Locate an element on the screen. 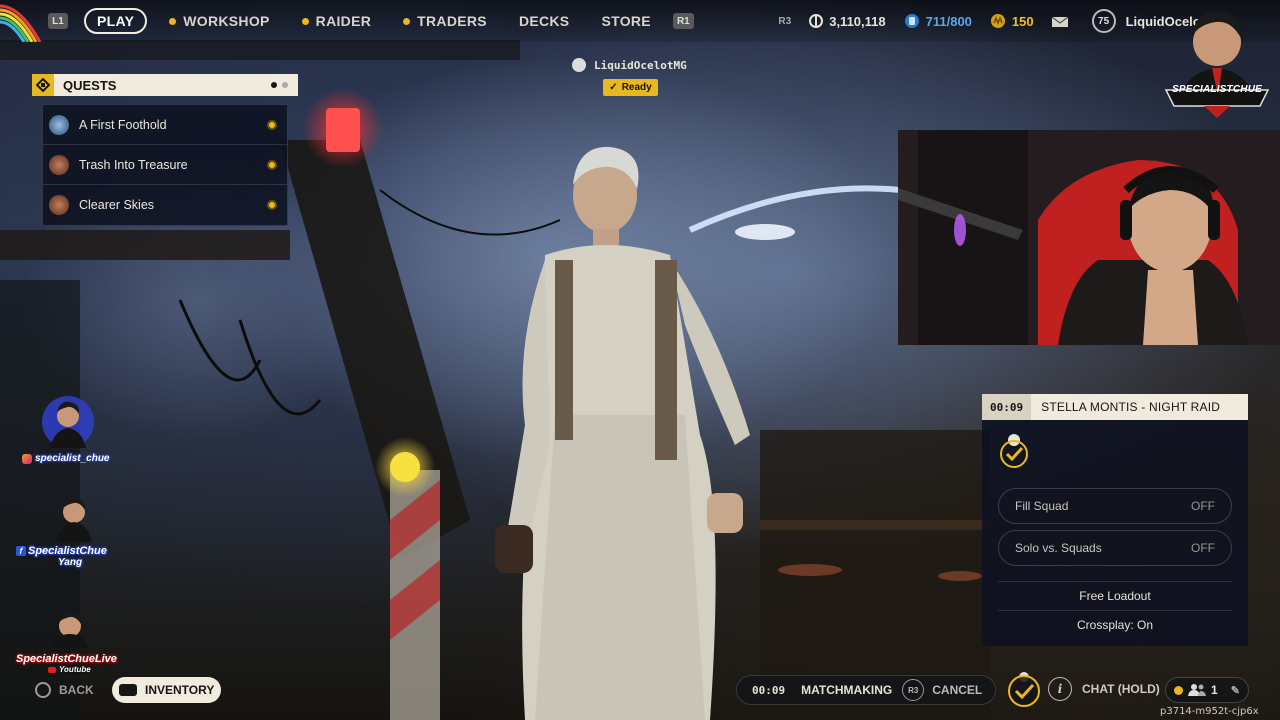 The height and width of the screenshot is (720, 1280). circle-button-icon is located at coordinates (43, 690).